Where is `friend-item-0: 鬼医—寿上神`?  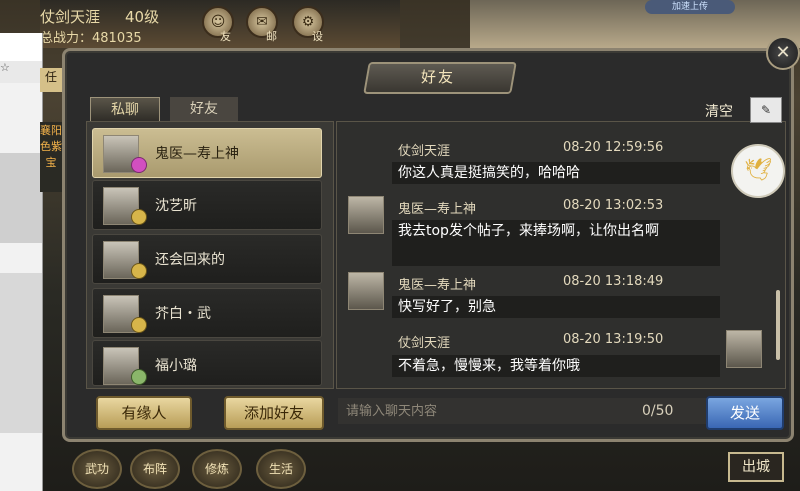 friend-item-0: 鬼医—寿上神 is located at coordinates (207, 153).